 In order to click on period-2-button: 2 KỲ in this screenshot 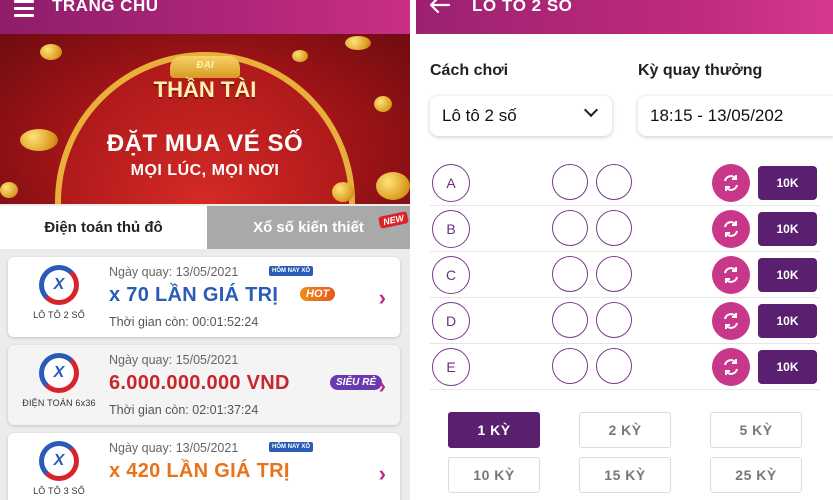, I will do `click(625, 430)`.